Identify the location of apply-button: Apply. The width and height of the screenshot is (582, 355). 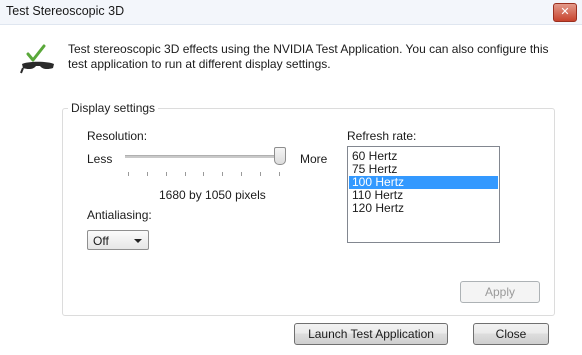
(500, 292).